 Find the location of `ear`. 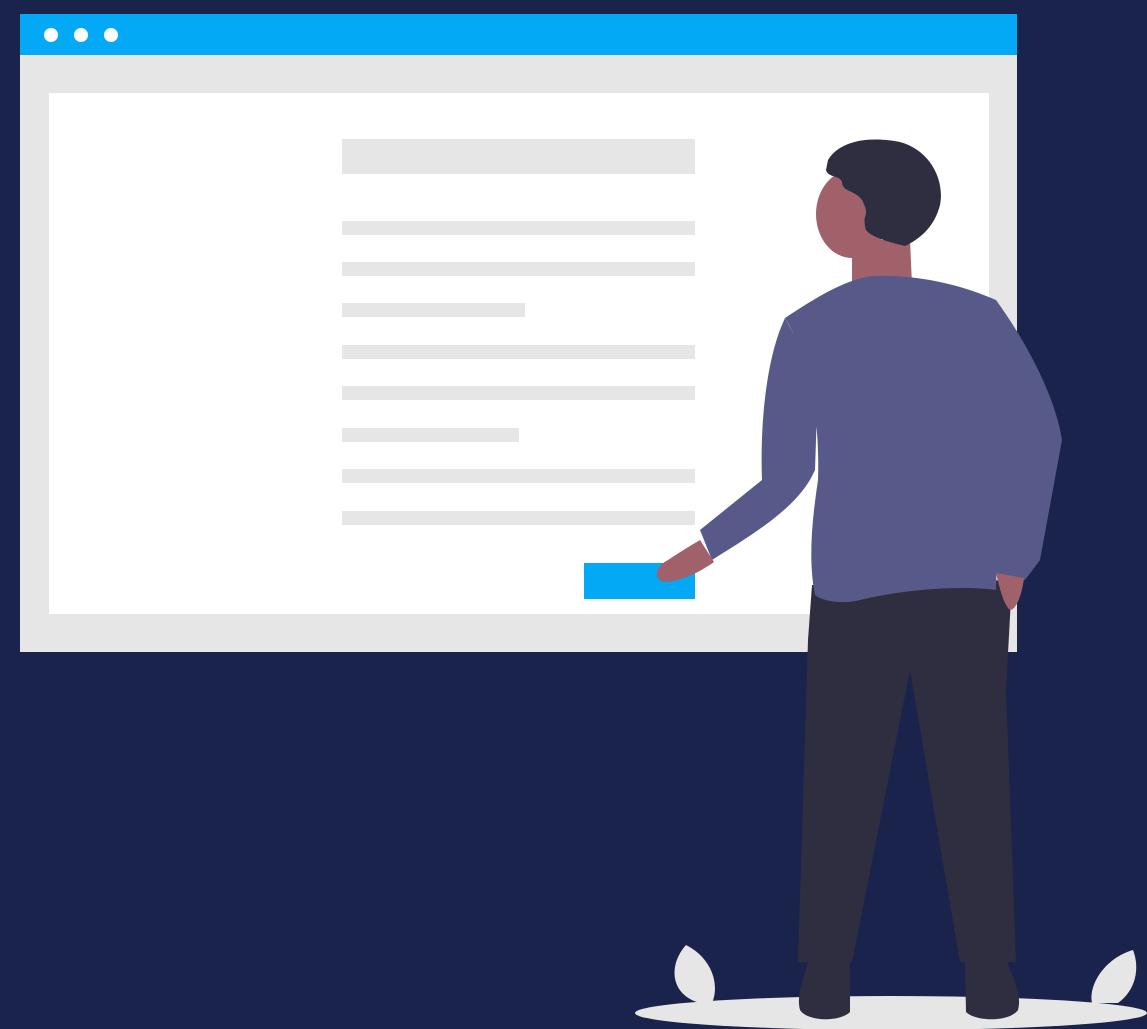

ear is located at coordinates (858, 212).